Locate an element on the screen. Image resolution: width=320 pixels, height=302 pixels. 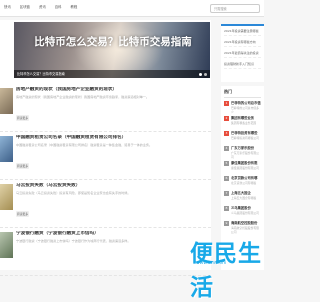
rank-number: 6 is located at coordinates (226, 178).